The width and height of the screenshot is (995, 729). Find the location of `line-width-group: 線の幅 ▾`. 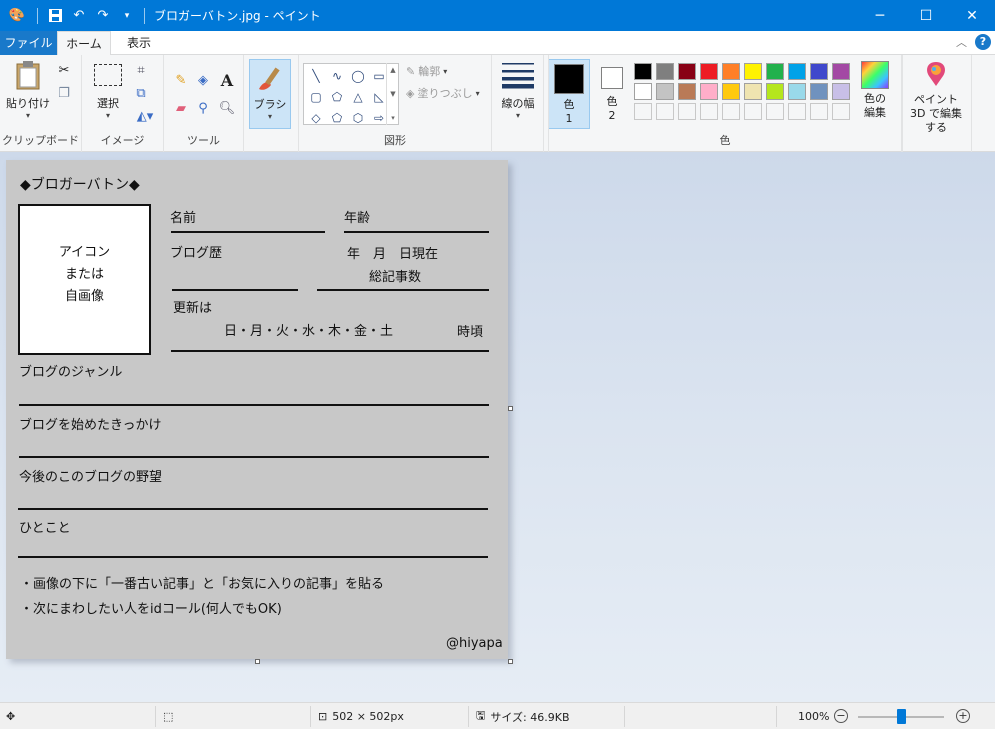

line-width-group: 線の幅 ▾ is located at coordinates (518, 103).